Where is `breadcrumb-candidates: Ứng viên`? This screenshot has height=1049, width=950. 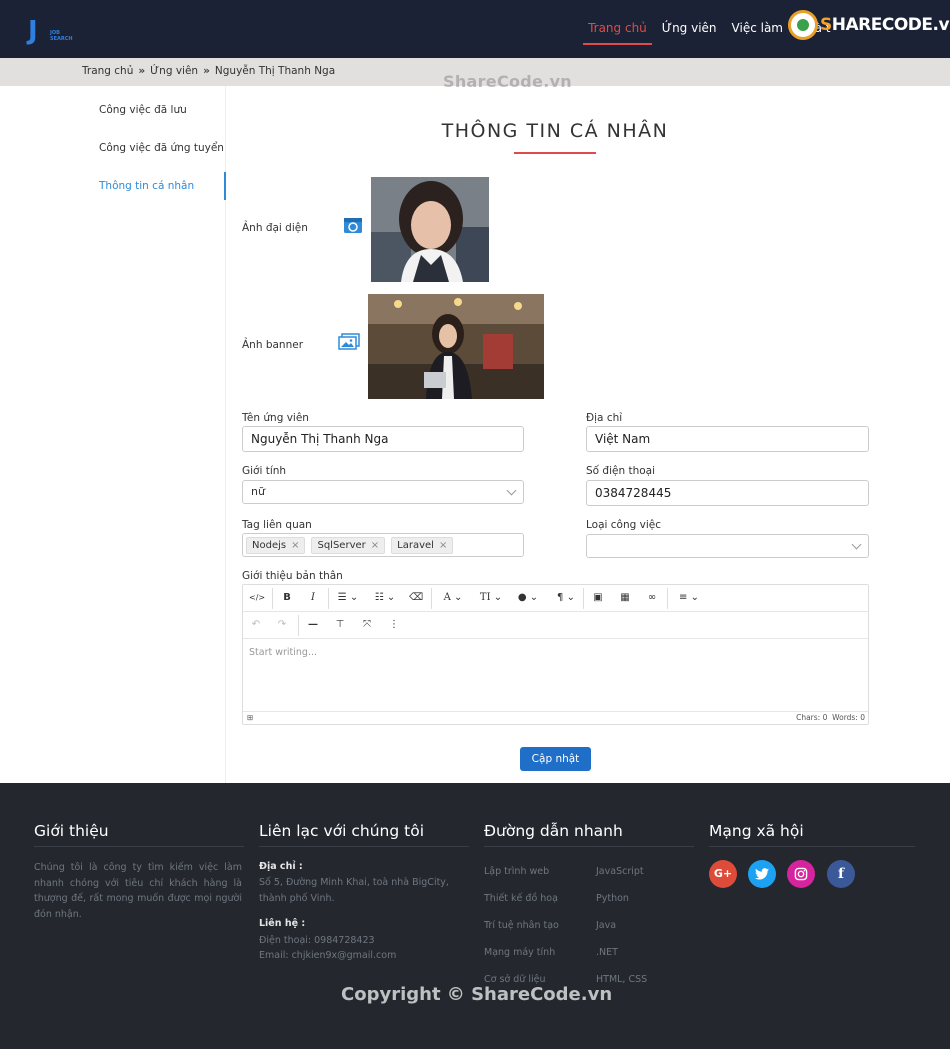
breadcrumb-candidates: Ứng viên is located at coordinates (174, 71).